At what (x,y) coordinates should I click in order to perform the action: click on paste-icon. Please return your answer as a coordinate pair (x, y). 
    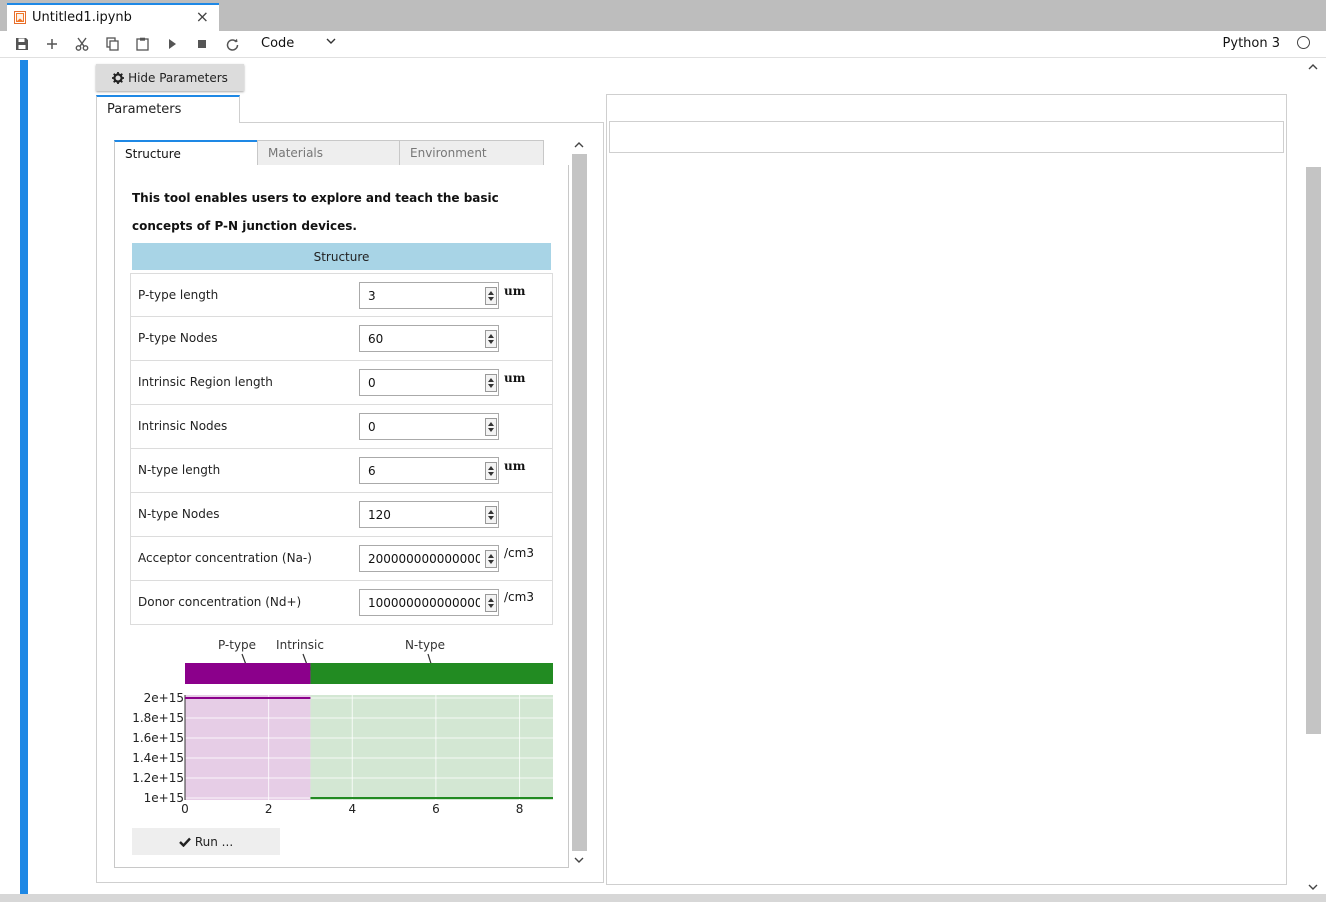
    Looking at the image, I should click on (142, 44).